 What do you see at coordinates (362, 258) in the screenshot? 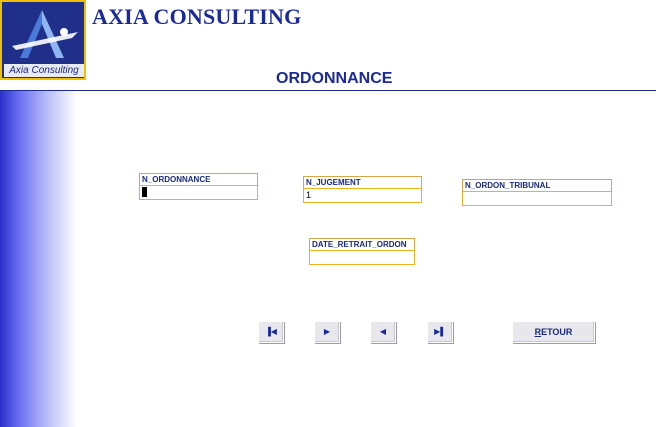
I see `date-retrait-ordon-input` at bounding box center [362, 258].